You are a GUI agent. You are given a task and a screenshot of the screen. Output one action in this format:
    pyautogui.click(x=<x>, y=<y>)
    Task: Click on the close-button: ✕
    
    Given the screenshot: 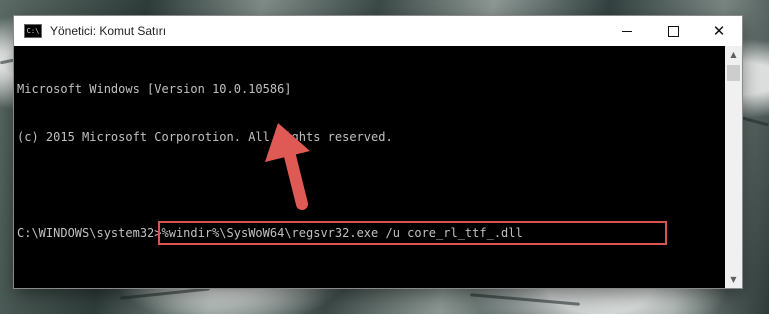 What is the action you would take?
    pyautogui.click(x=719, y=31)
    